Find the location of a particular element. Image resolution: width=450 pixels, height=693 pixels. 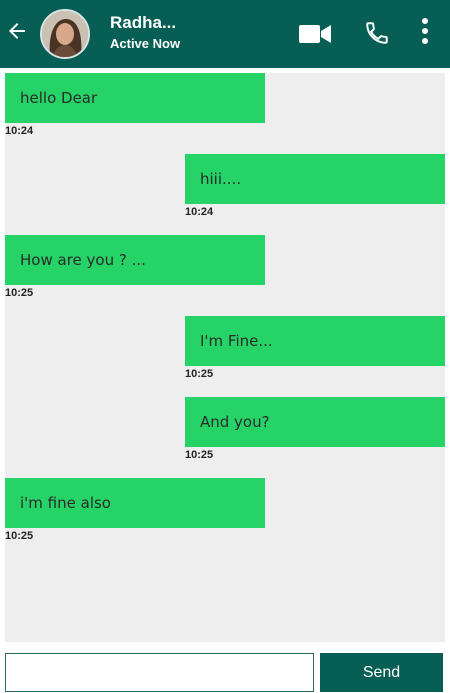

message-sent: I'm Fine... 10:25 is located at coordinates (315, 348).